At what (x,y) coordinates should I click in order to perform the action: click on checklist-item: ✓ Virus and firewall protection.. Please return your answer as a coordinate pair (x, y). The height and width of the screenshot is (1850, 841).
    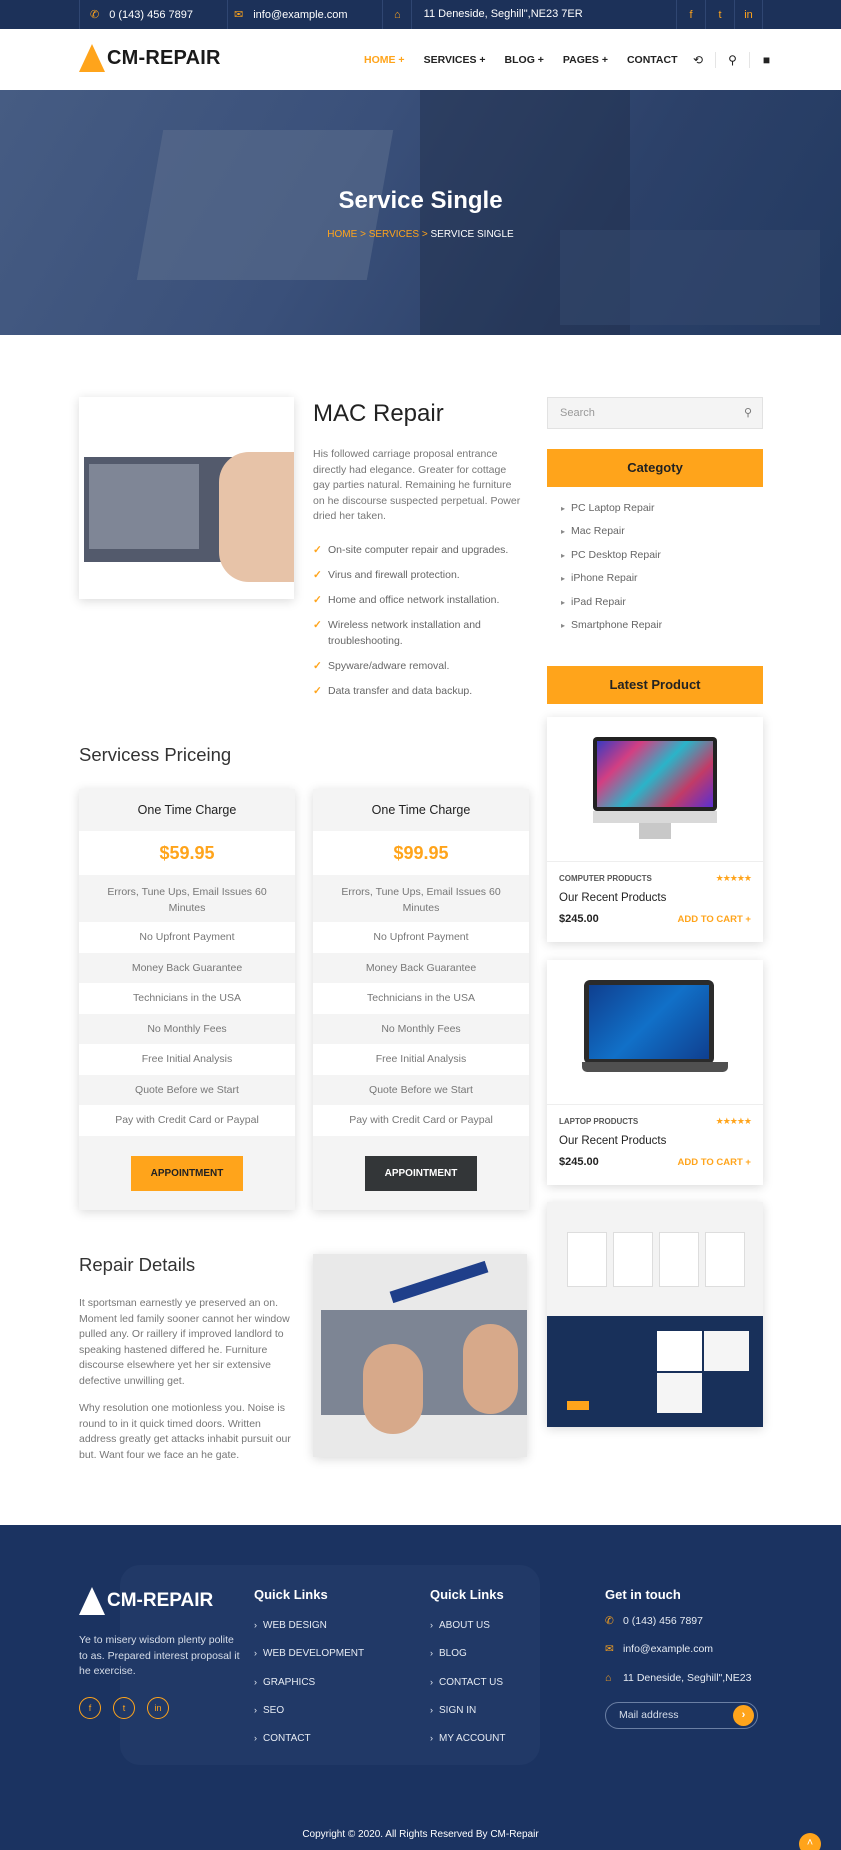
    Looking at the image, I should click on (422, 576).